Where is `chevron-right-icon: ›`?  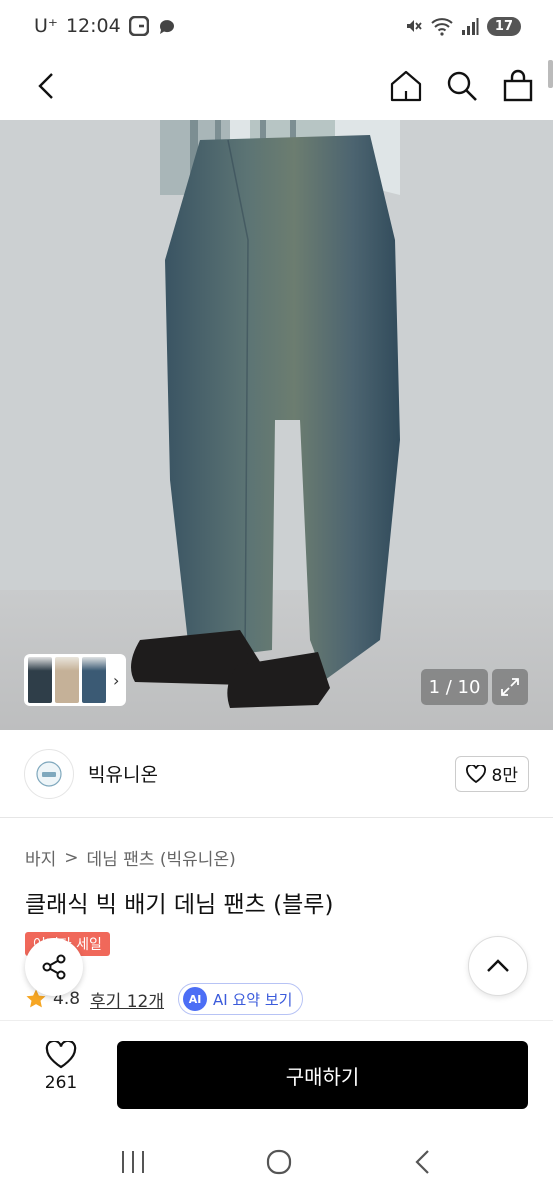 chevron-right-icon: › is located at coordinates (116, 680).